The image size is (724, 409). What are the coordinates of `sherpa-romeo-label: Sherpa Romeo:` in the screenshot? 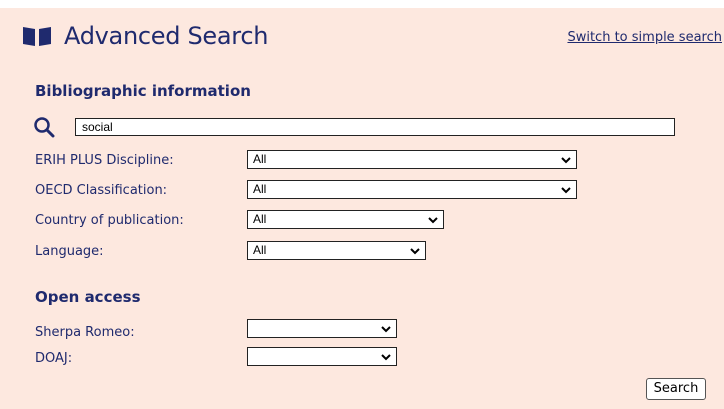 It's located at (85, 332).